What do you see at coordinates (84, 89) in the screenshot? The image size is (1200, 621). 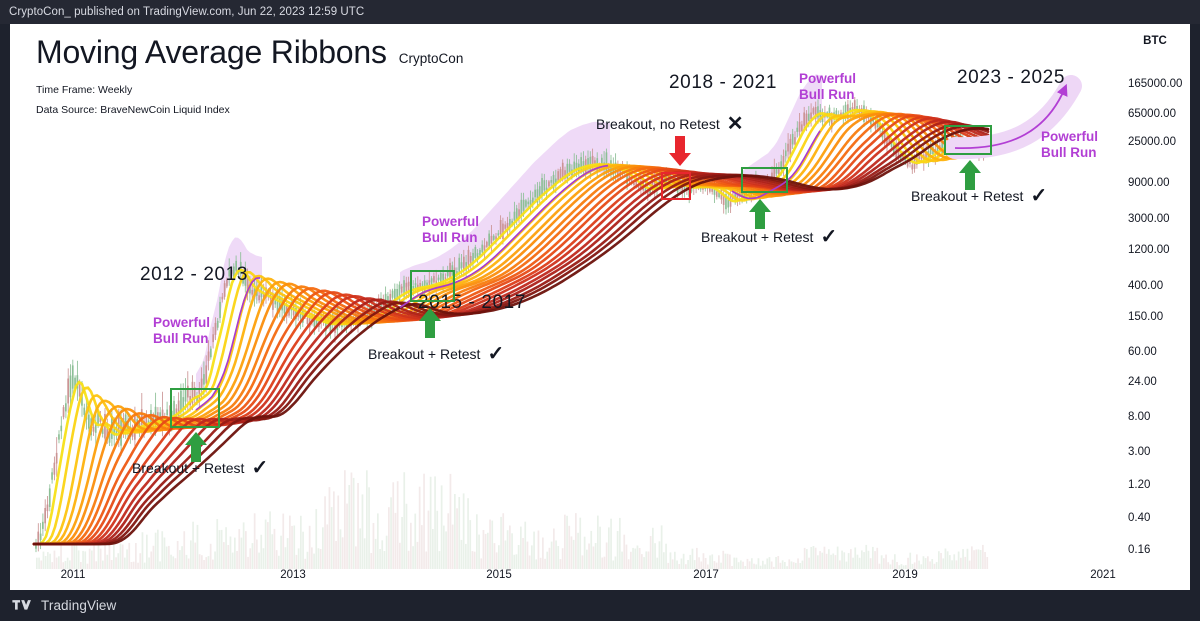 I see `timeframe-label: Time Frame: Weekly` at bounding box center [84, 89].